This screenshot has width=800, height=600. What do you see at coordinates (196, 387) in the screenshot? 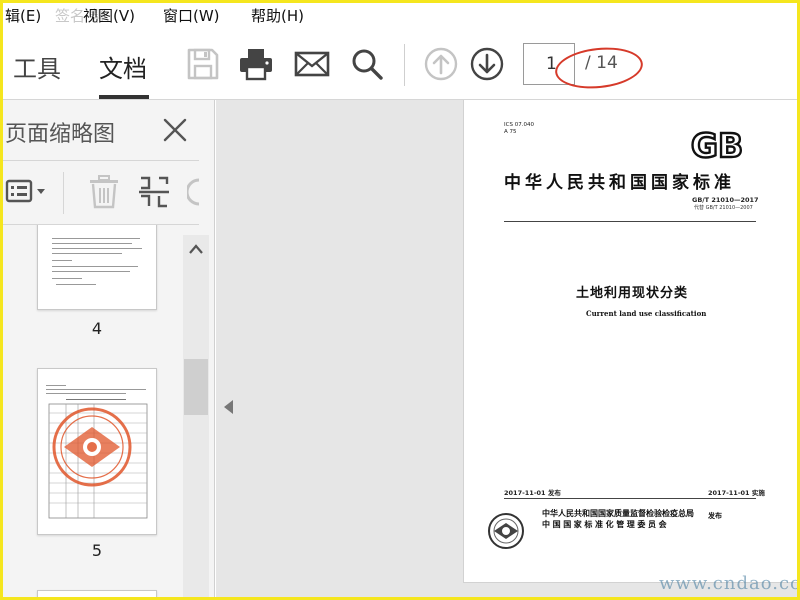
I see `scrollbar-thumb` at bounding box center [196, 387].